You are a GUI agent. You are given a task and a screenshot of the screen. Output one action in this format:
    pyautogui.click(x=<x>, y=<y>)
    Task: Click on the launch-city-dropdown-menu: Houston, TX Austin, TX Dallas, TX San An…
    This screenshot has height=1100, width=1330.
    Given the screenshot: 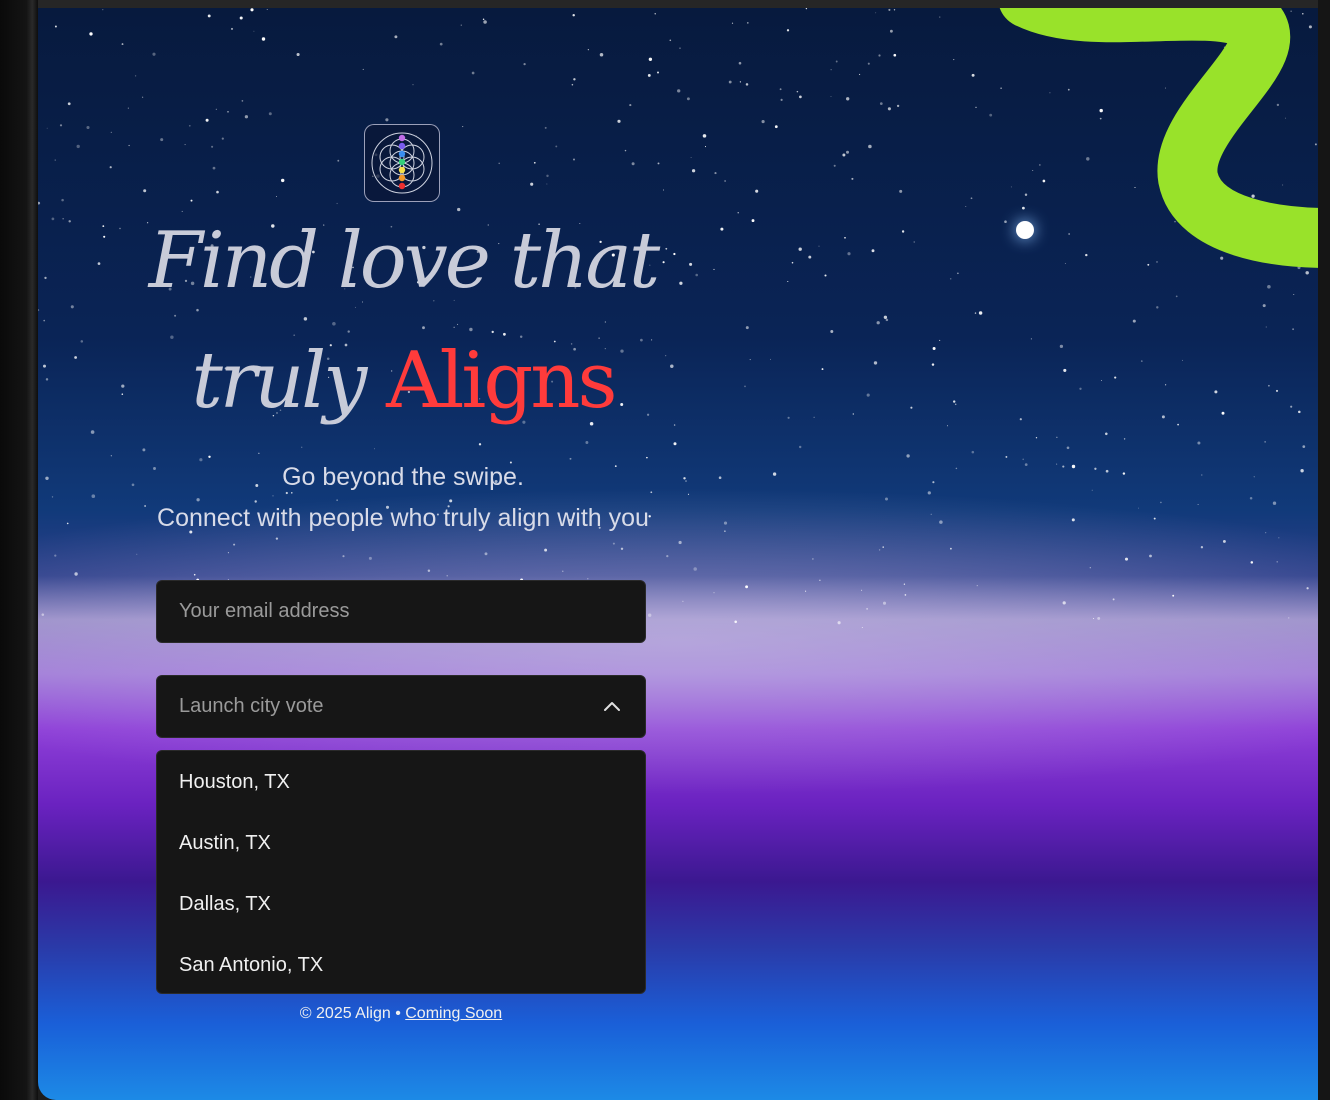 What is the action you would take?
    pyautogui.click(x=401, y=872)
    